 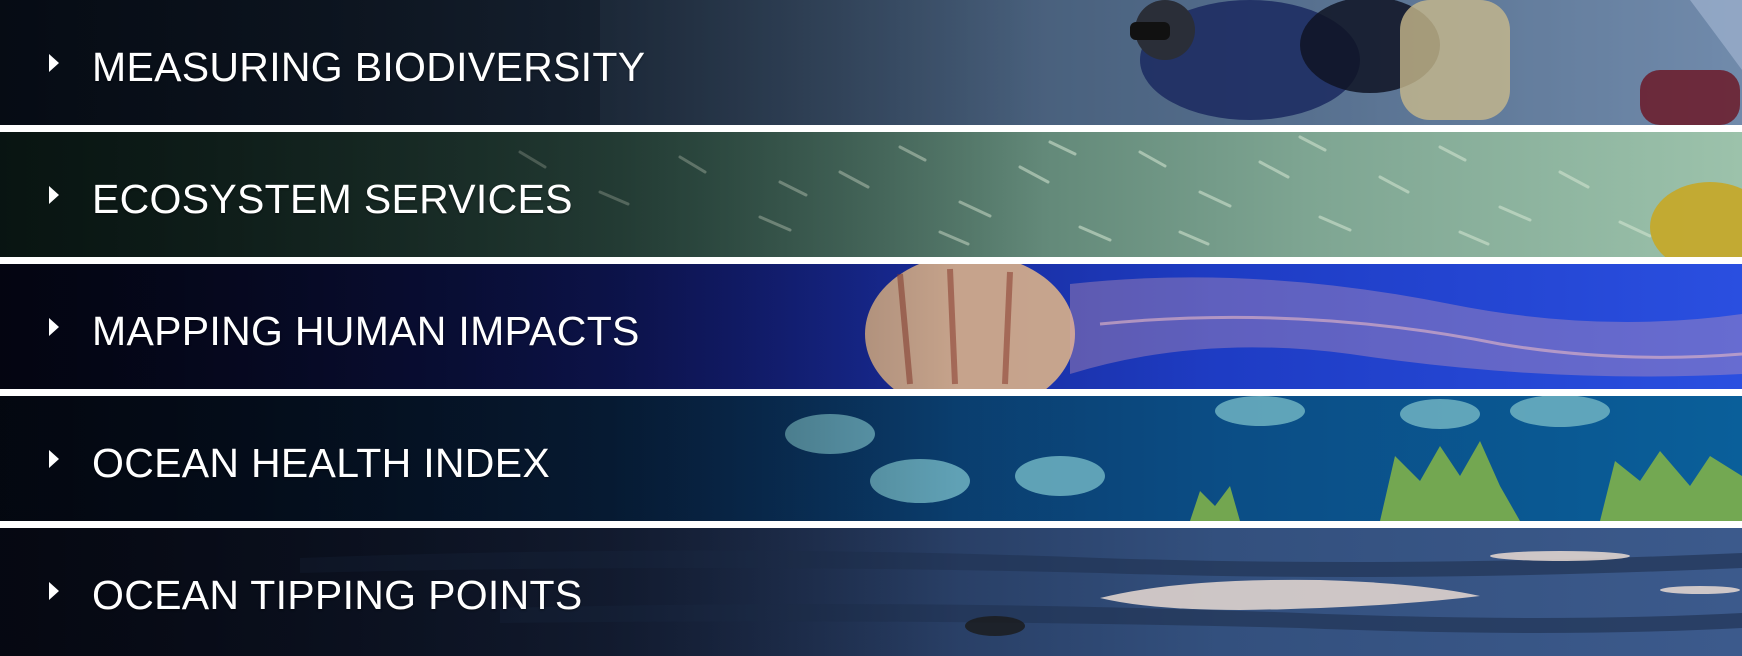 What do you see at coordinates (321, 463) in the screenshot?
I see `banner-title: OCEAN HEALTH INDEX` at bounding box center [321, 463].